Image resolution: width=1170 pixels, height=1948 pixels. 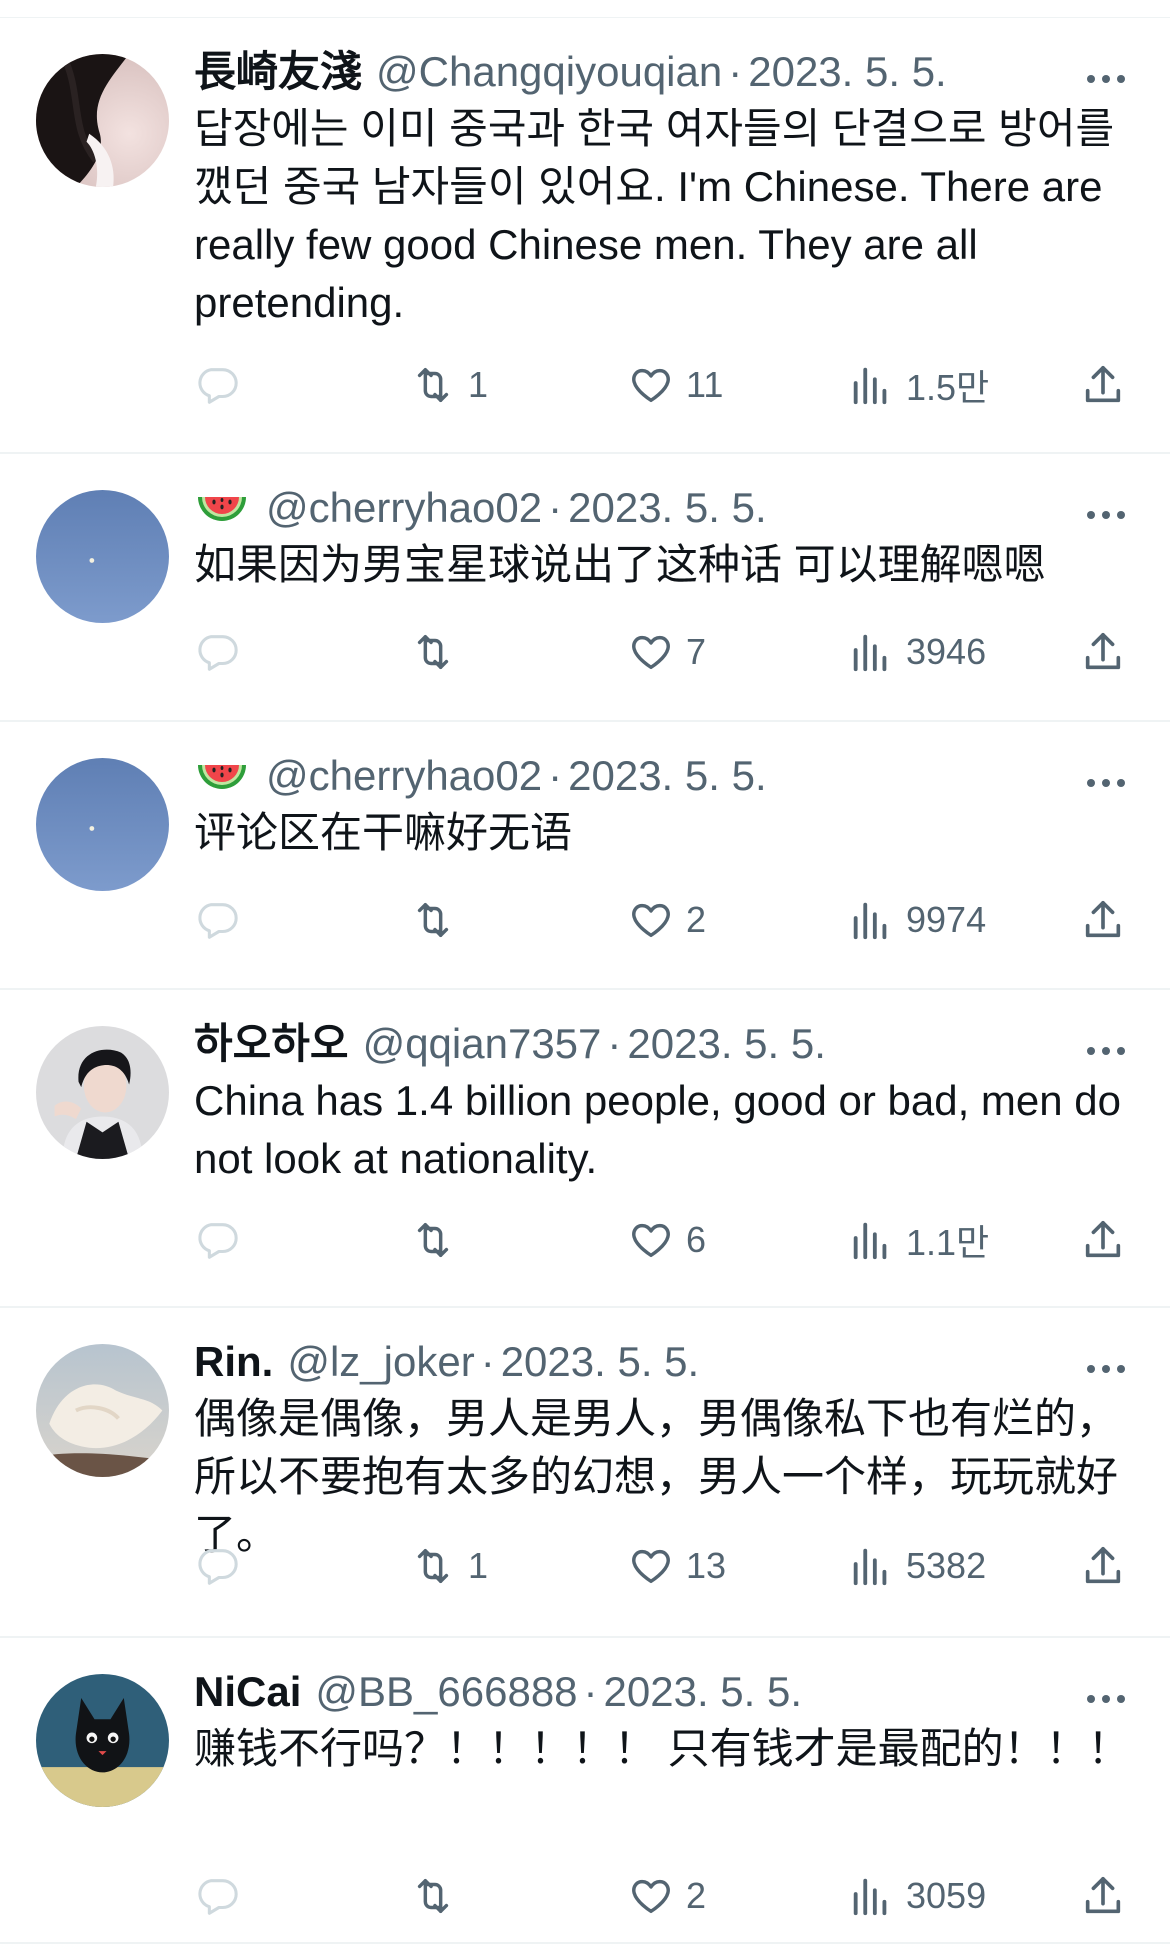 I want to click on tweet-header: Rin. @lz_joker · 2023. 5. 5., so click(x=664, y=1362).